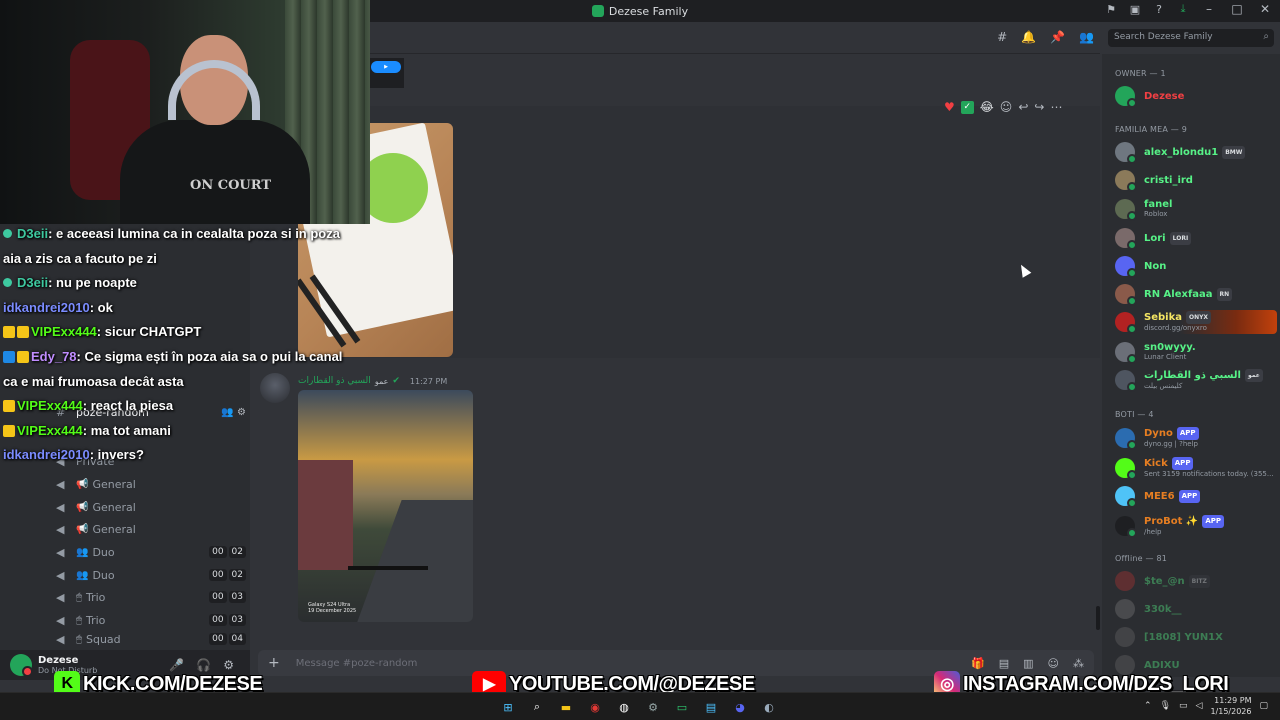  What do you see at coordinates (1237, 9) in the screenshot?
I see `maximize-button: □` at bounding box center [1237, 9].